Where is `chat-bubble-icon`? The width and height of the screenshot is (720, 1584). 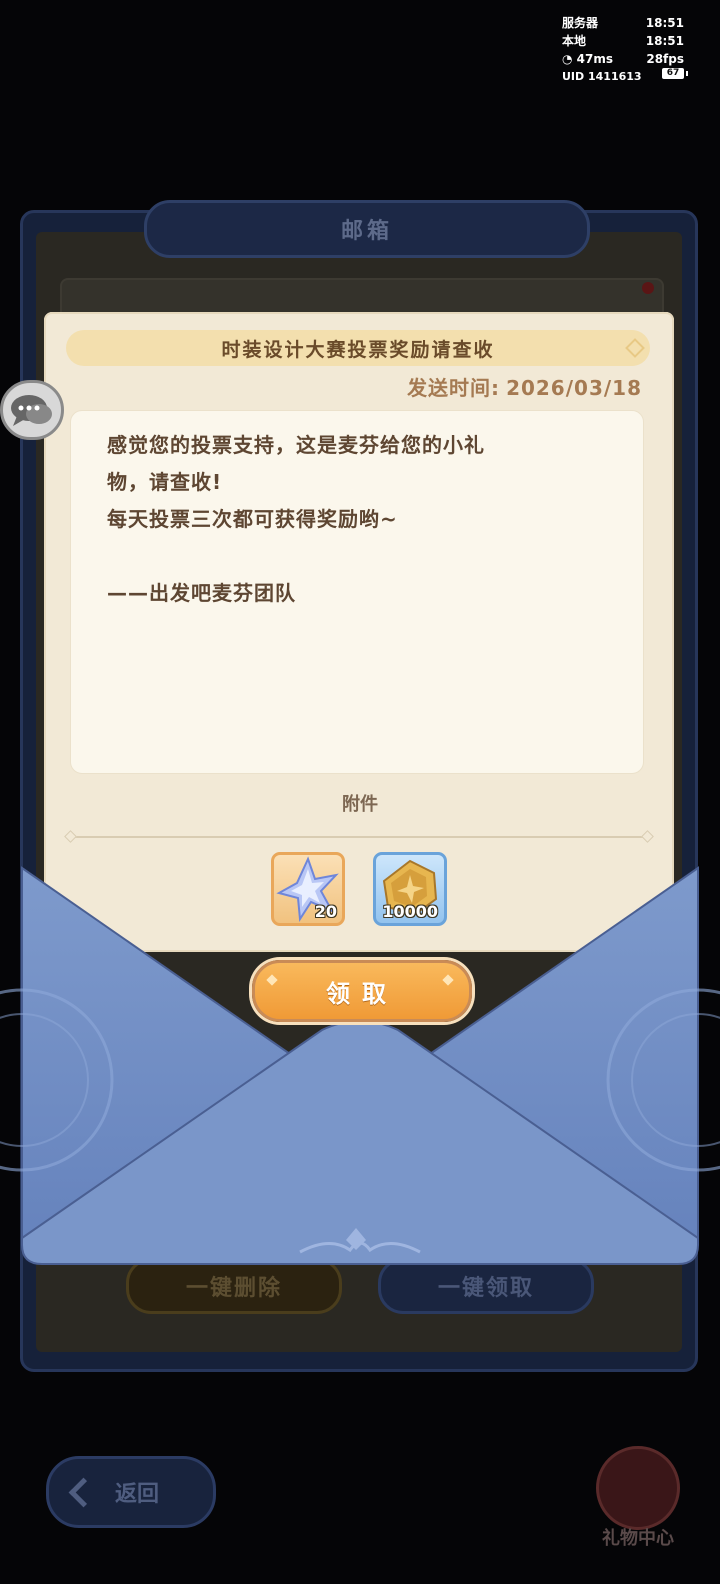 chat-bubble-icon is located at coordinates (31, 410).